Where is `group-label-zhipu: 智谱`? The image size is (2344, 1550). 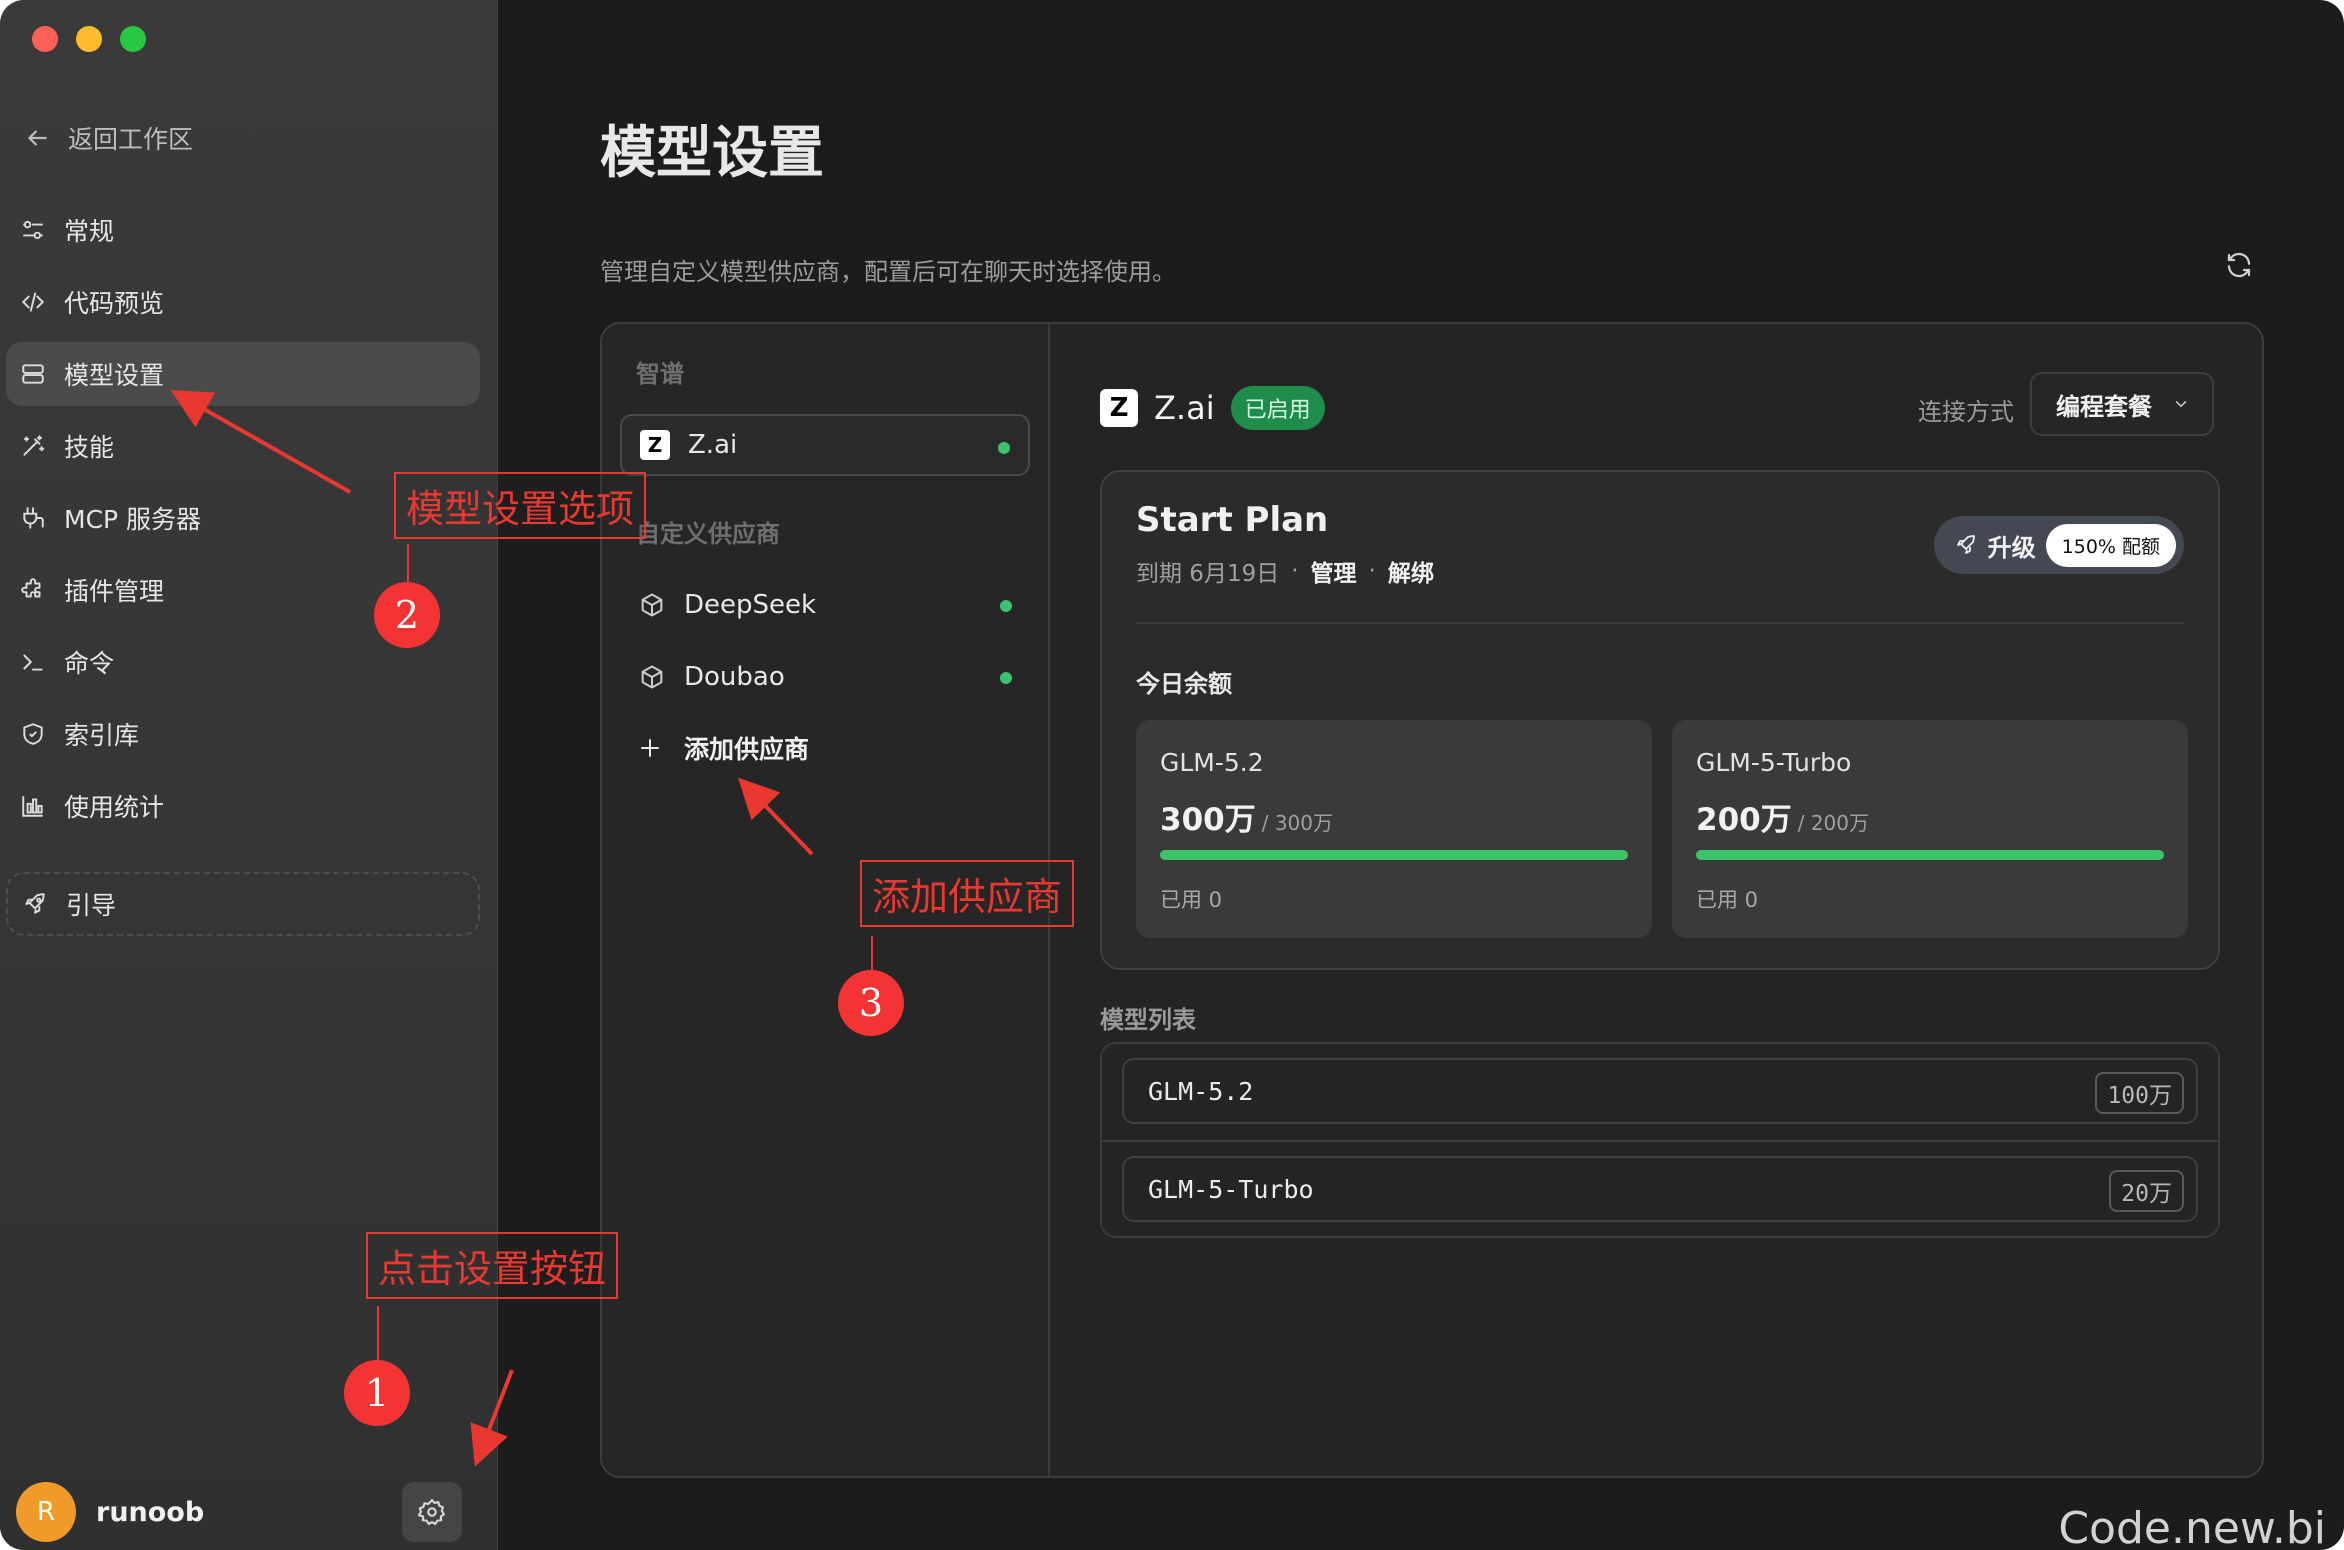
group-label-zhipu: 智谱 is located at coordinates (660, 374).